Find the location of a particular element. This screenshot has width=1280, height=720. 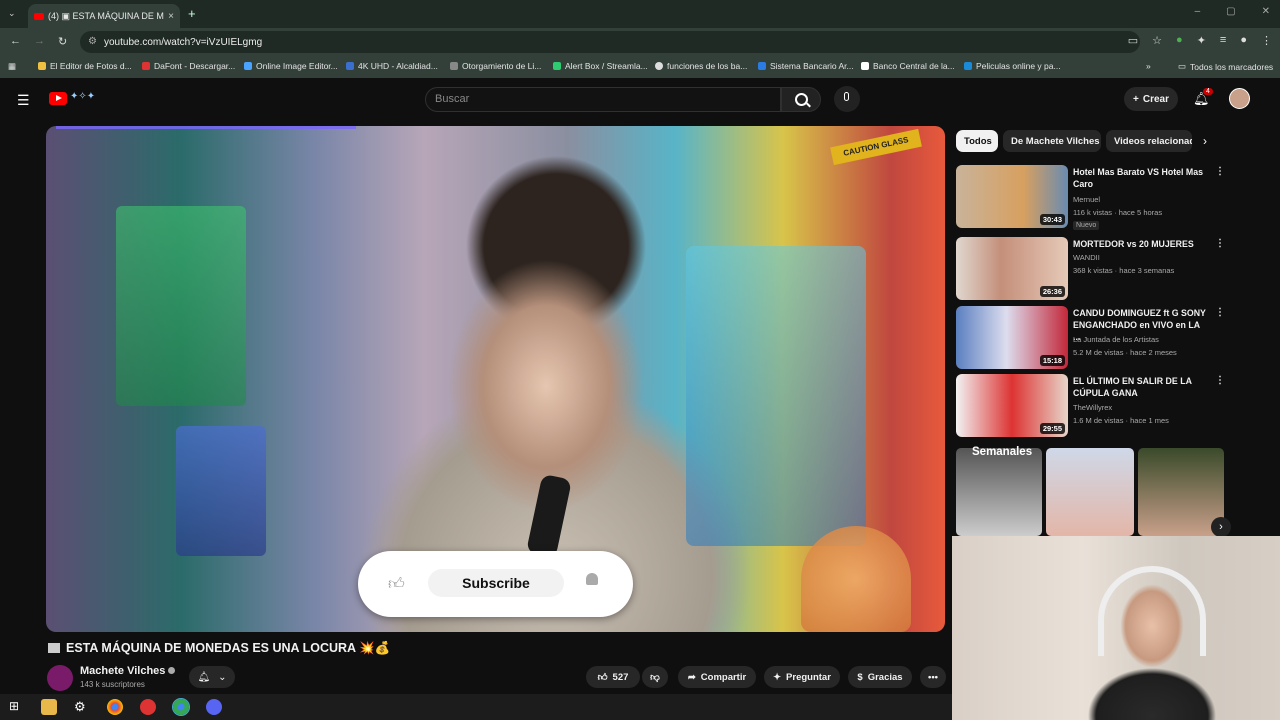

related-title: MORTEDOR vs 20 MUJERES is located at coordinates (1140, 244).